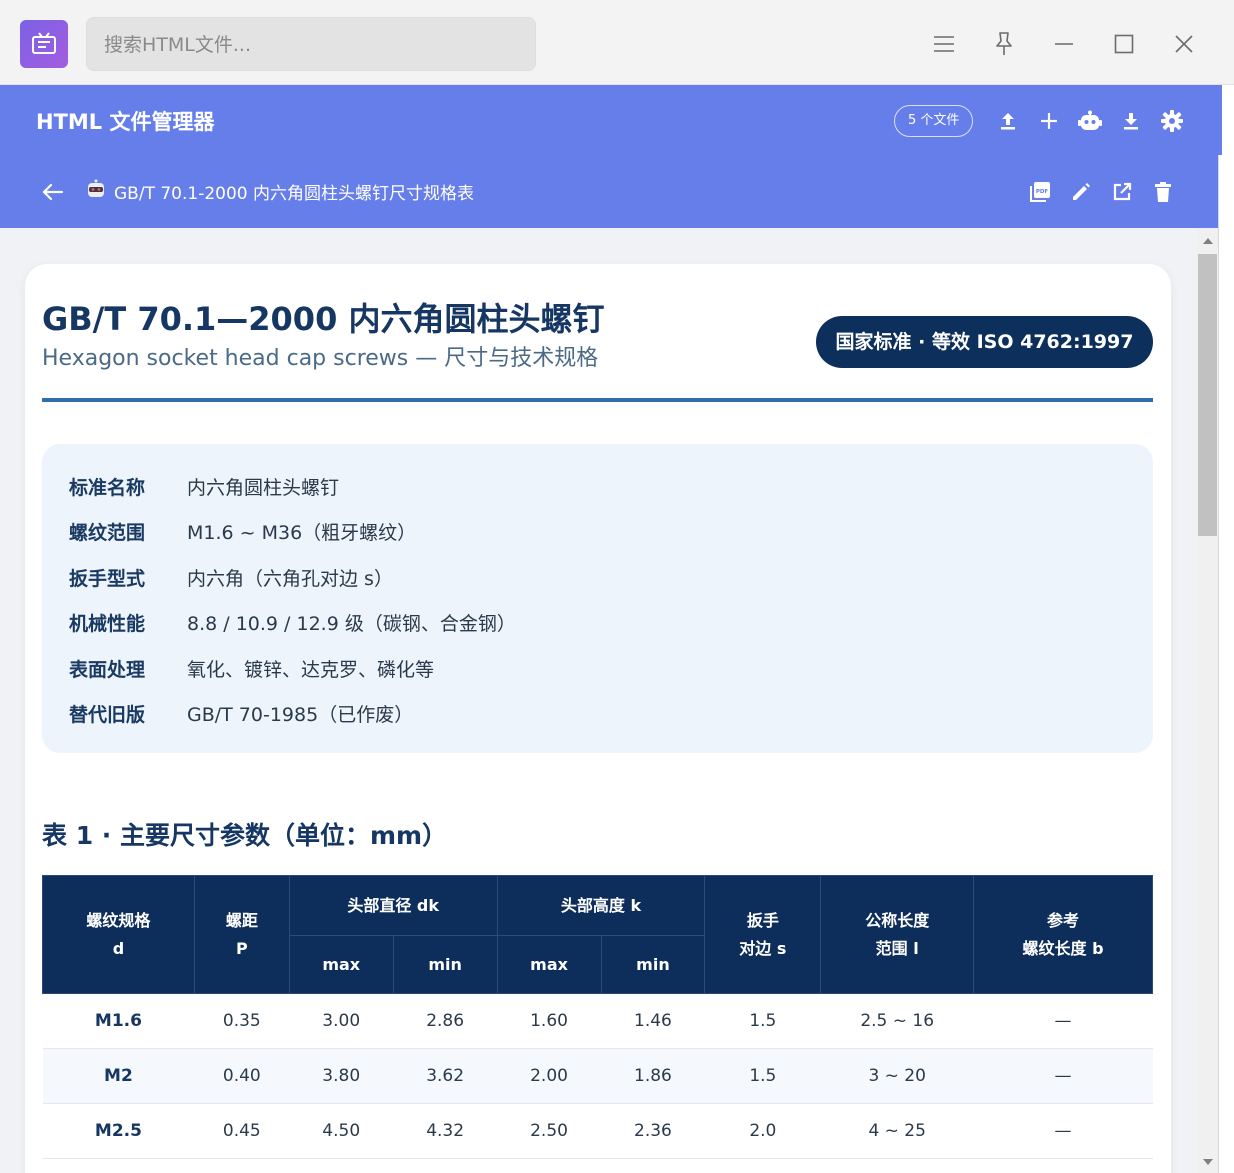 The height and width of the screenshot is (1173, 1234). I want to click on cell-wrench-size: 2.0, so click(762, 1131).